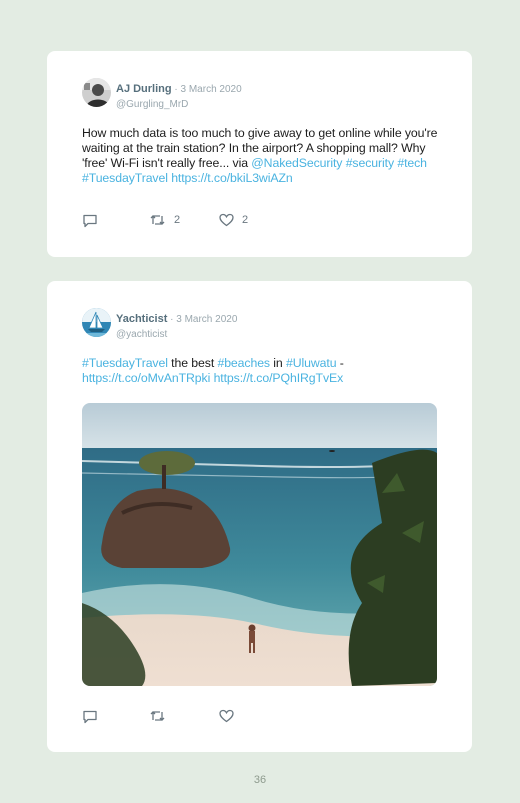 The height and width of the screenshot is (803, 520). Describe the element at coordinates (245, 220) in the screenshot. I see `like-count: 2` at that location.